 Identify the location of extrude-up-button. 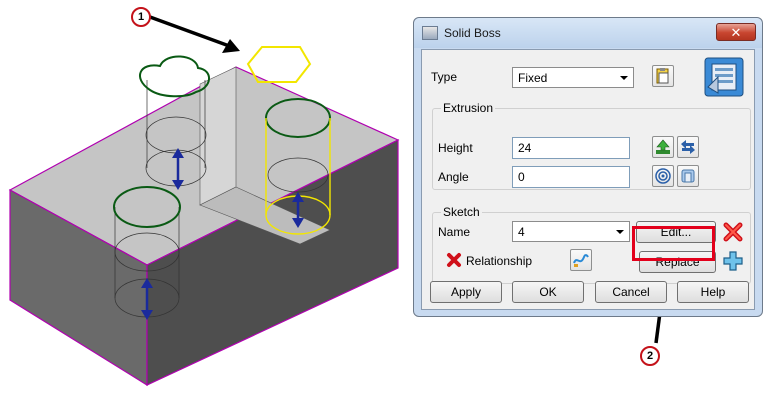
(663, 147).